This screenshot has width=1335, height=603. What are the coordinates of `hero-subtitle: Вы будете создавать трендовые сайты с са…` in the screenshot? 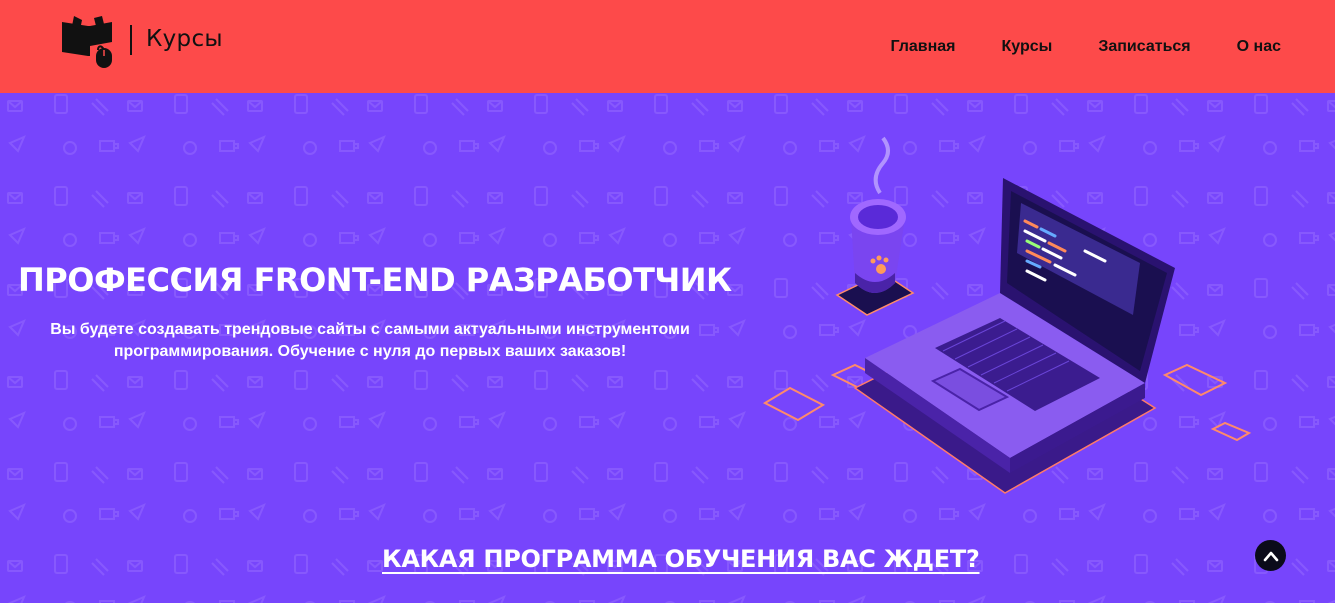 It's located at (370, 341).